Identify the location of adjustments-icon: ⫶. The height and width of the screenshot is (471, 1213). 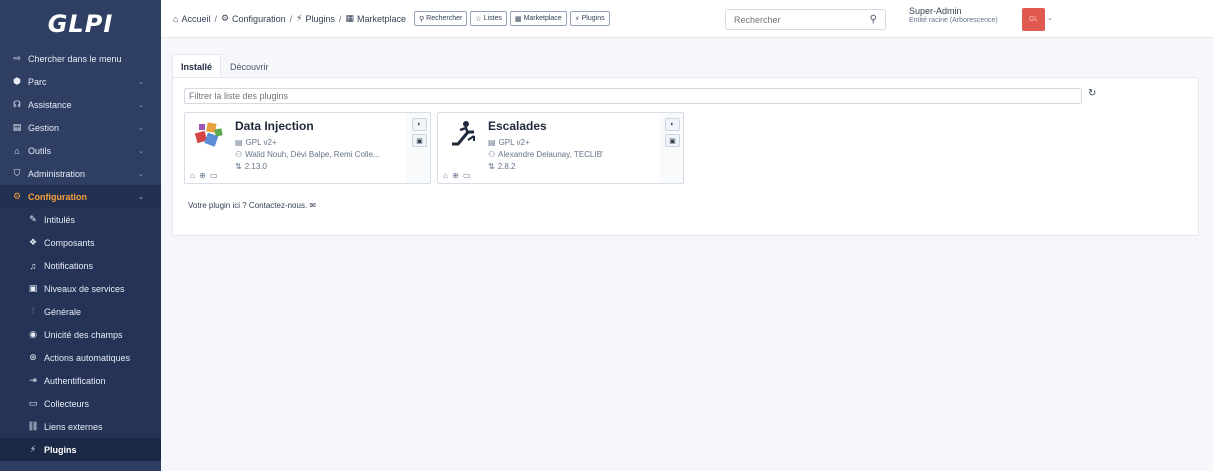
(33, 311).